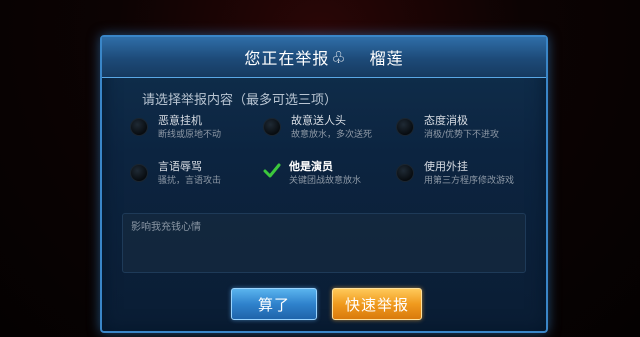  Describe the element at coordinates (332, 135) in the screenshot. I see `option-description: 故意放水，多次送死` at that location.